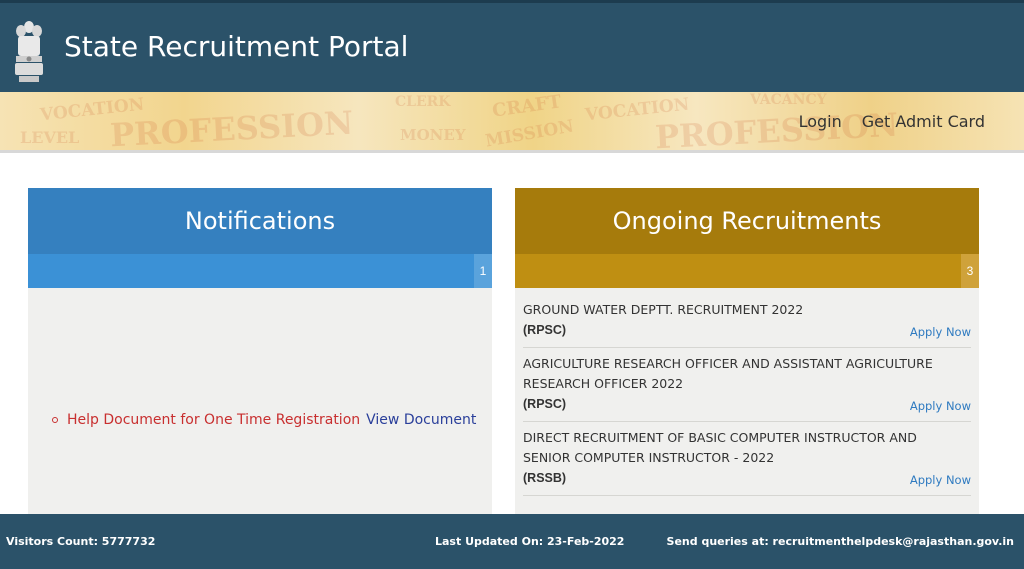  I want to click on notifications-subbar: 1, so click(260, 271).